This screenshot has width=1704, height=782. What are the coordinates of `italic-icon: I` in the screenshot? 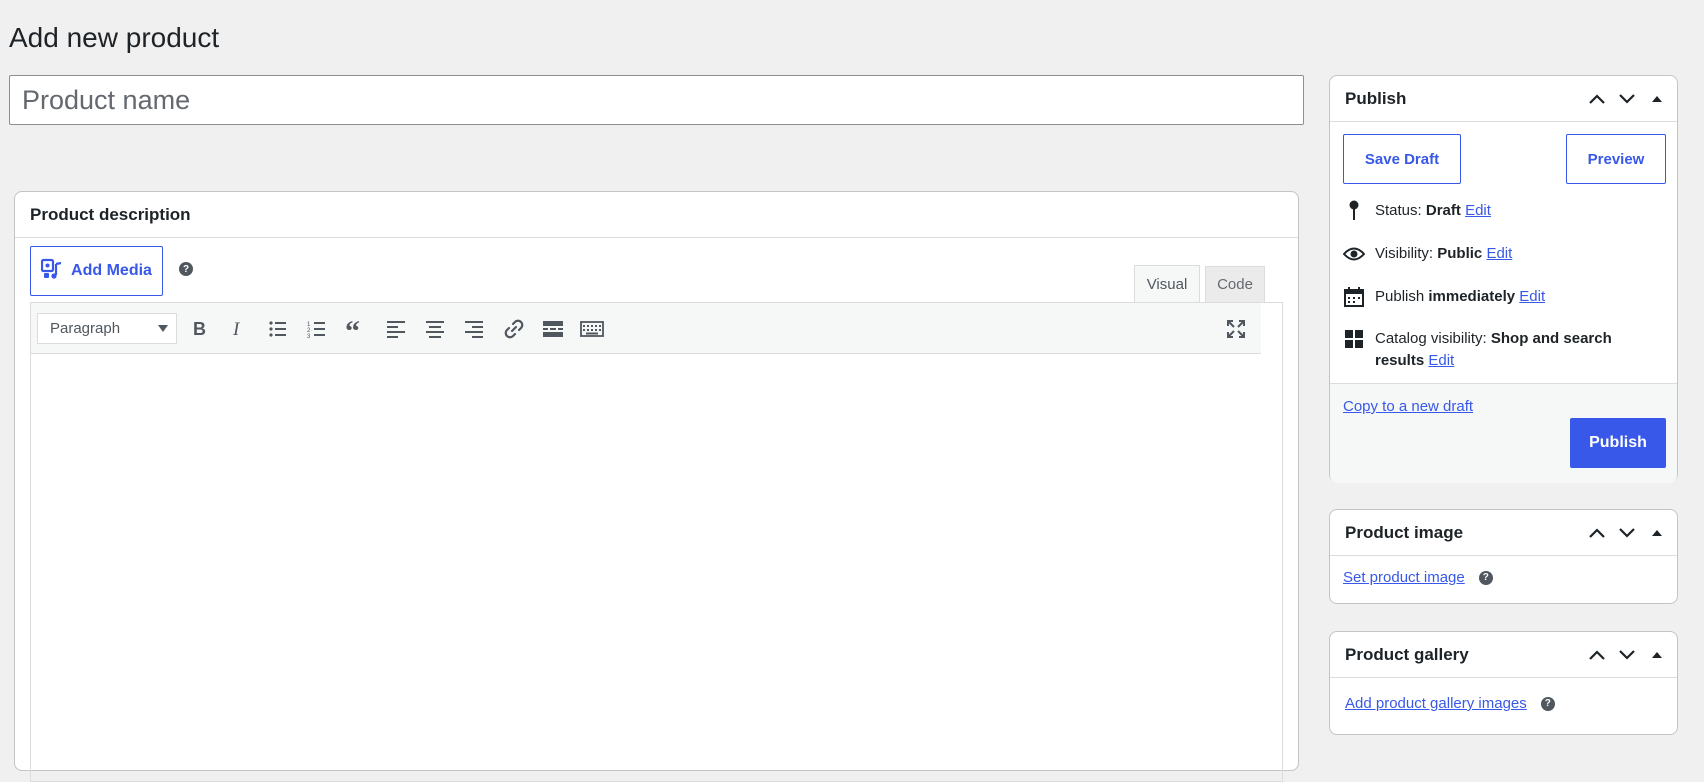 It's located at (238, 329).